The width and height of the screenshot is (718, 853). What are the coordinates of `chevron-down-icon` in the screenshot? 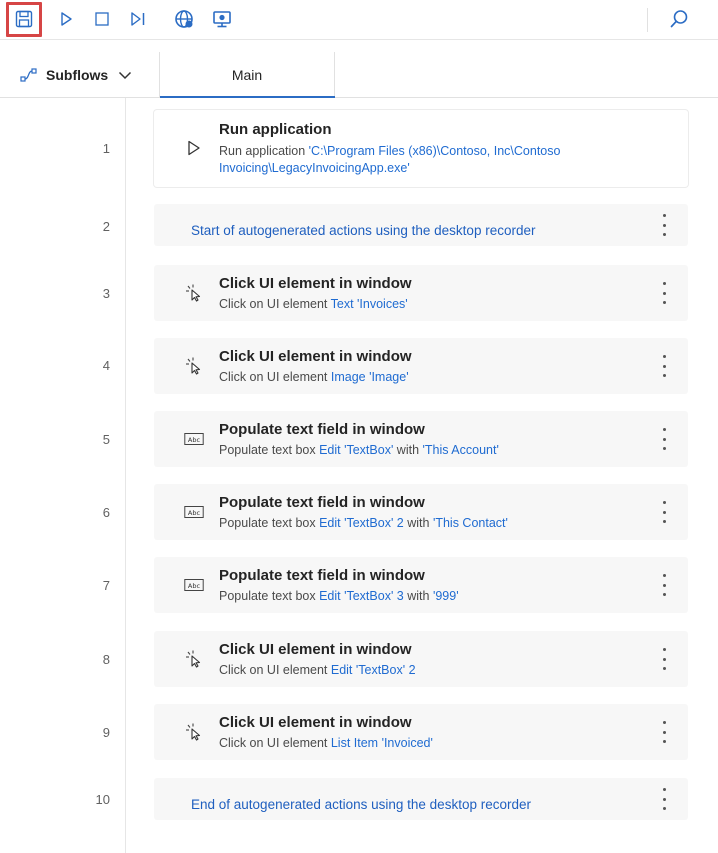 It's located at (125, 75).